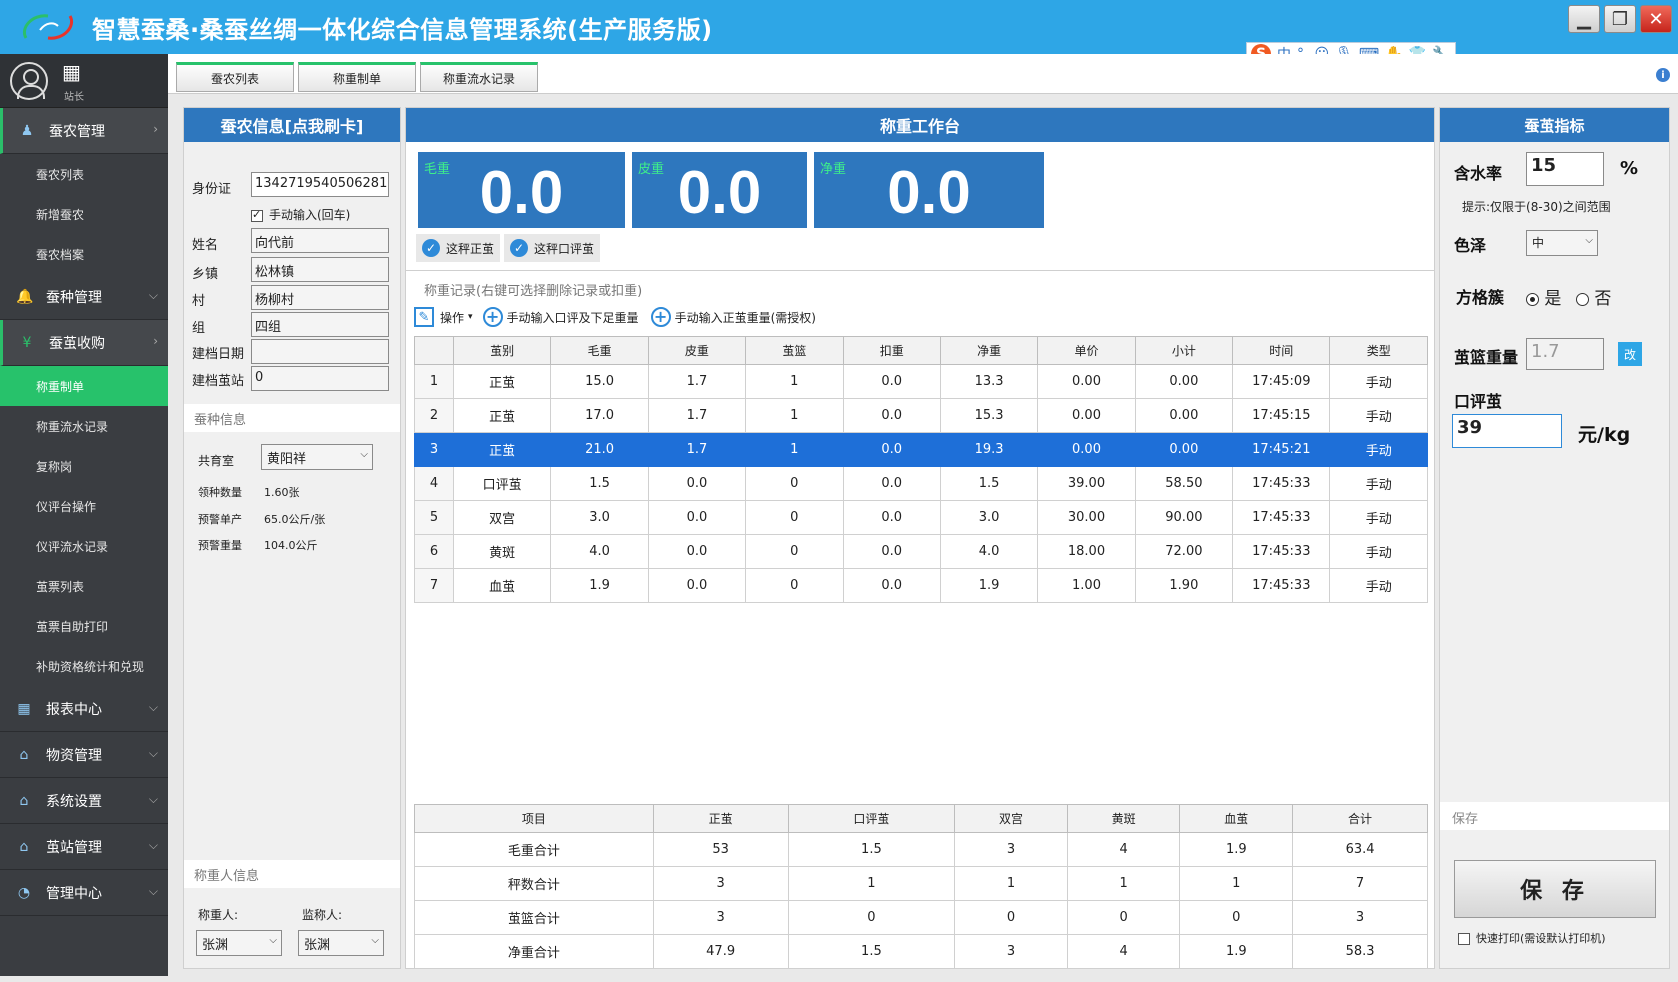  Describe the element at coordinates (239, 943) in the screenshot. I see `weigher-select: 张渊 ⌵` at that location.